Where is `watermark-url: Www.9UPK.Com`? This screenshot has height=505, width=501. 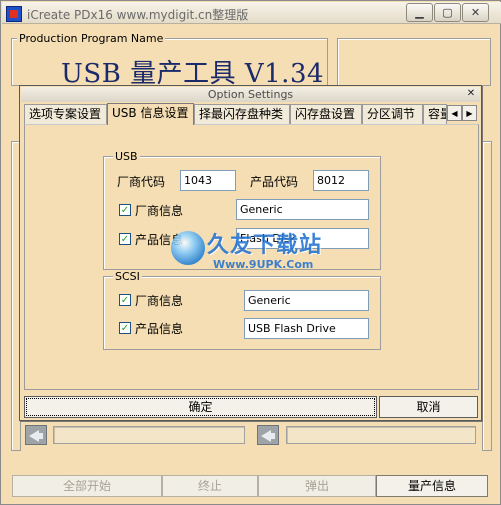
watermark-url: Www.9UPK.Com is located at coordinates (263, 264).